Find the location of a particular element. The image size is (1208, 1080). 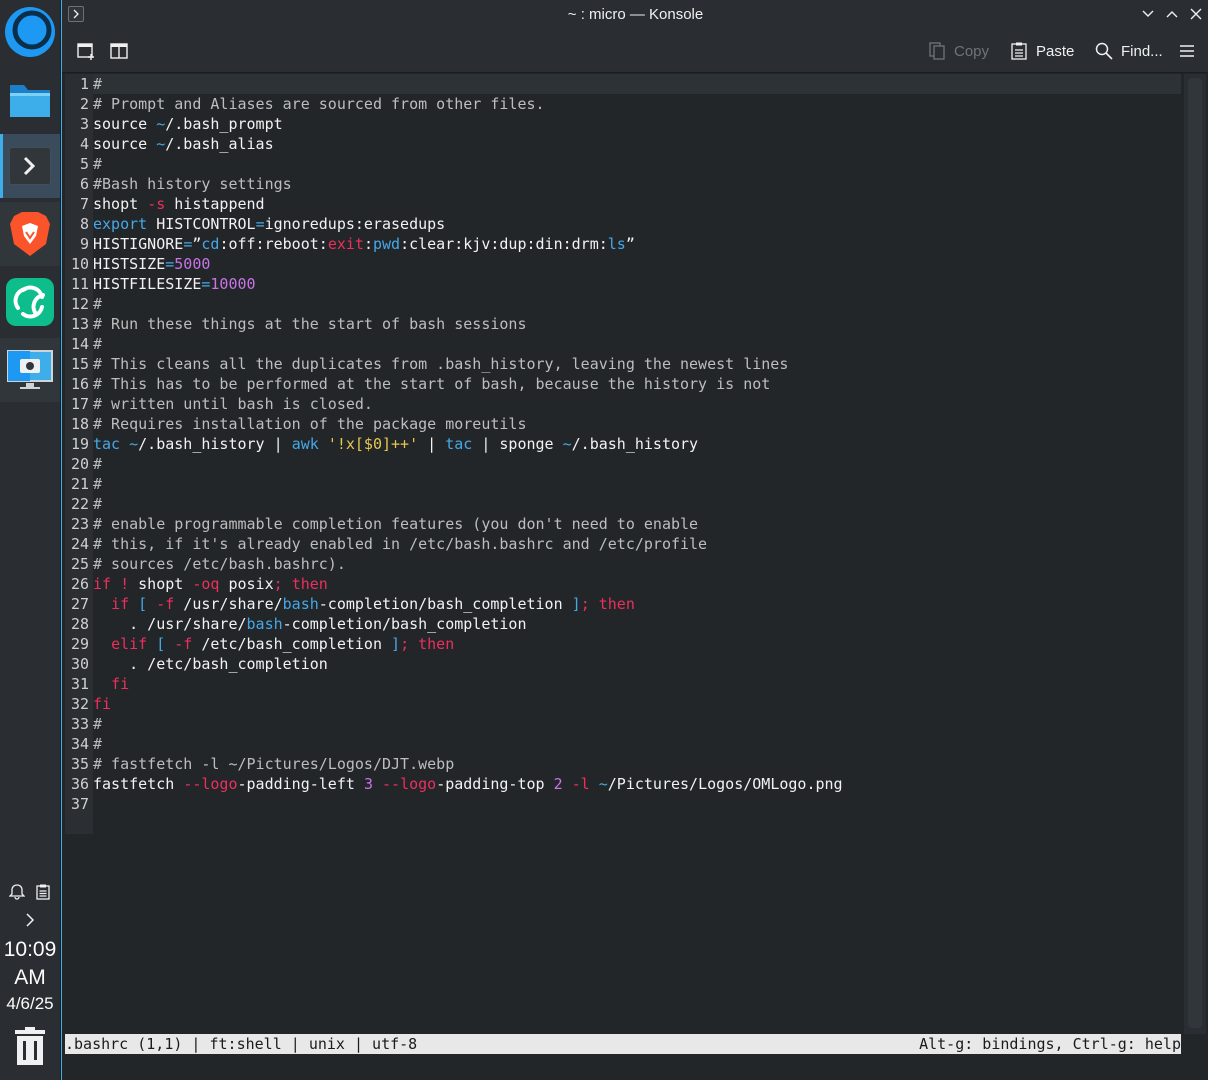

line-code: # written until bash is closed. is located at coordinates (233, 404).